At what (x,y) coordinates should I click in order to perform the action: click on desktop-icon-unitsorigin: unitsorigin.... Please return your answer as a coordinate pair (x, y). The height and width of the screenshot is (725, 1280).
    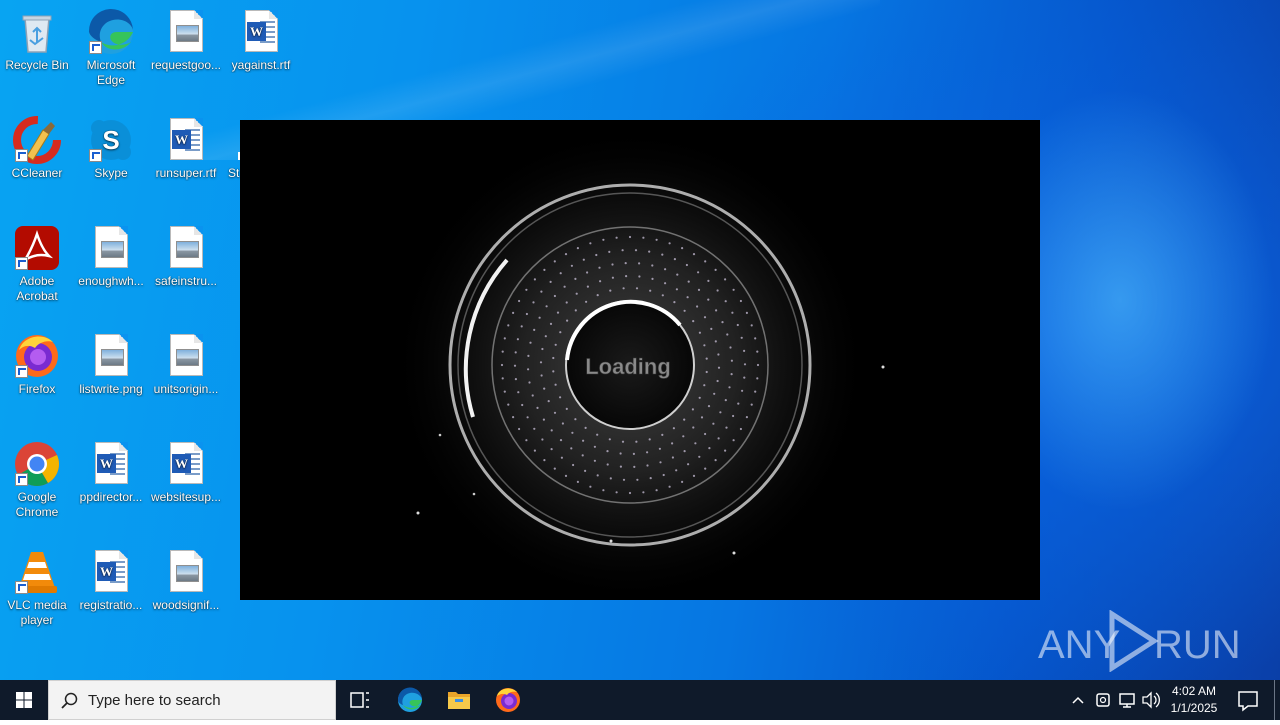
    Looking at the image, I should click on (186, 360).